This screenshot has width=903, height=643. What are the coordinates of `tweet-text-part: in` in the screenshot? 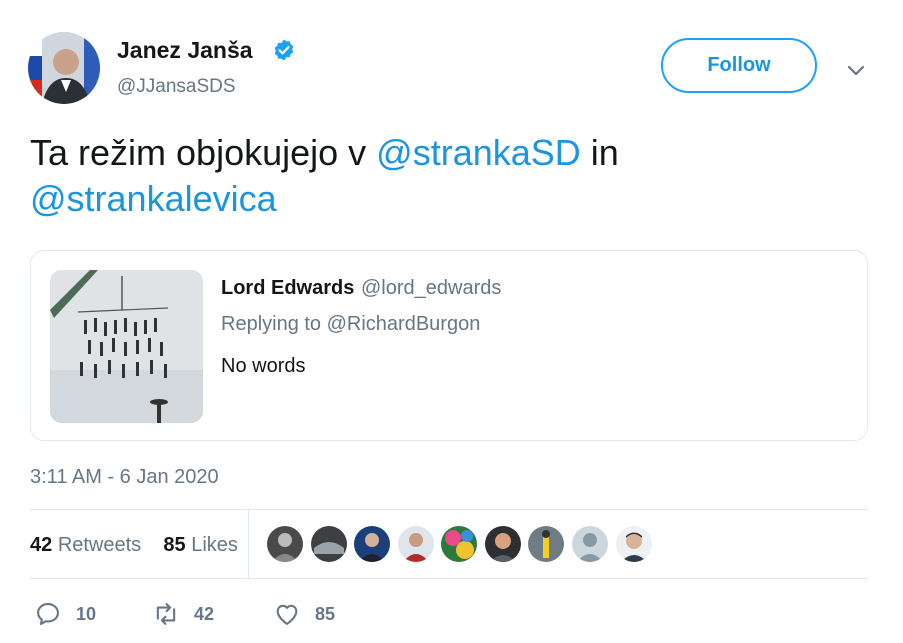 It's located at (599, 152).